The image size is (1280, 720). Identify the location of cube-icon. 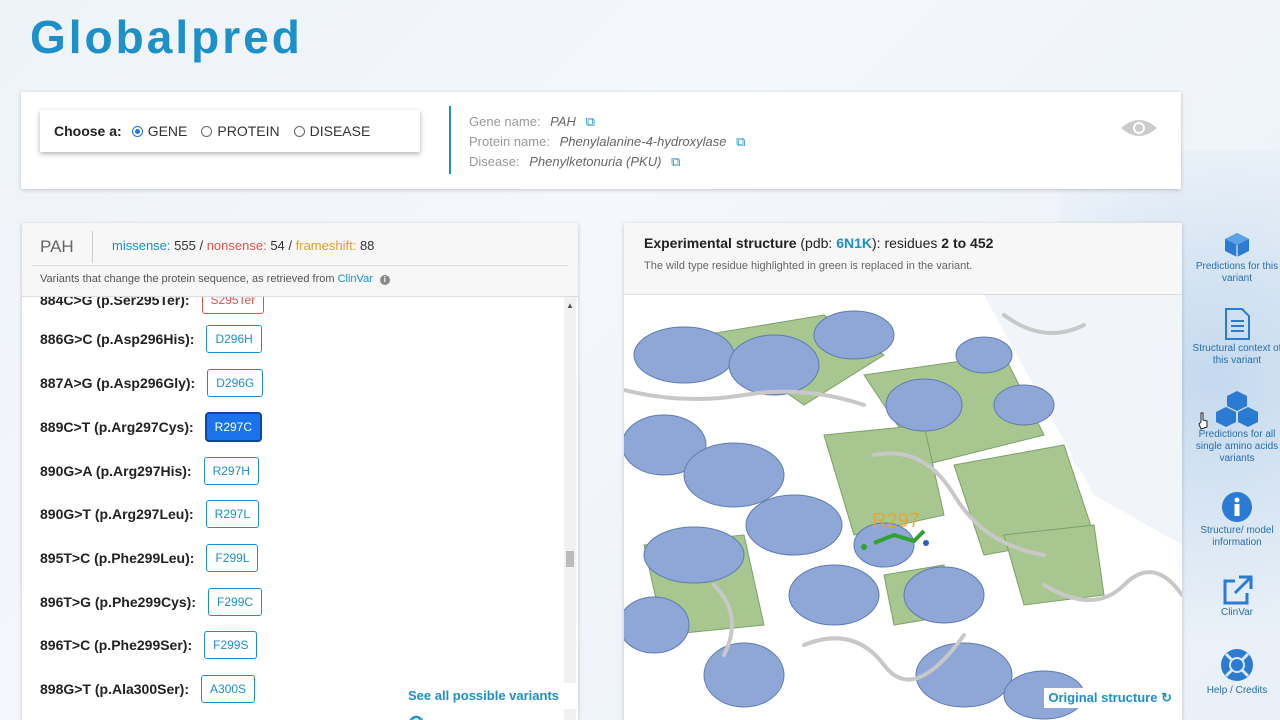
(1237, 245).